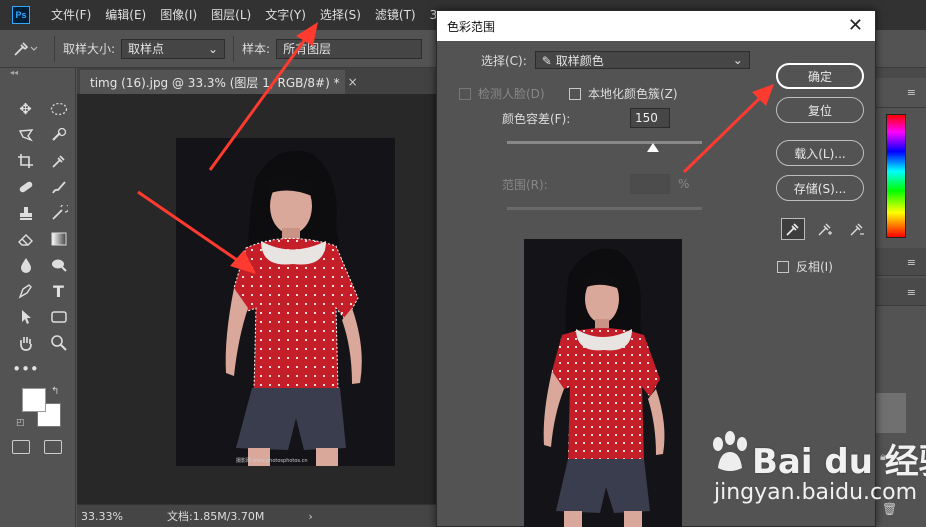 The image size is (926, 527). What do you see at coordinates (25, 317) in the screenshot?
I see `path-selection-tool-icon` at bounding box center [25, 317].